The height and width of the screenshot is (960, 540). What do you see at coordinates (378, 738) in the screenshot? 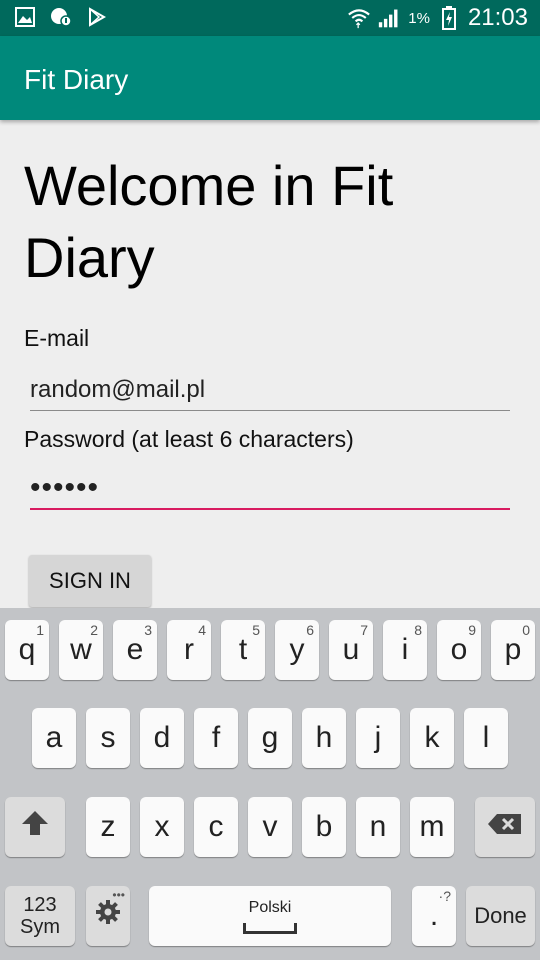
I see `key-j: j` at bounding box center [378, 738].